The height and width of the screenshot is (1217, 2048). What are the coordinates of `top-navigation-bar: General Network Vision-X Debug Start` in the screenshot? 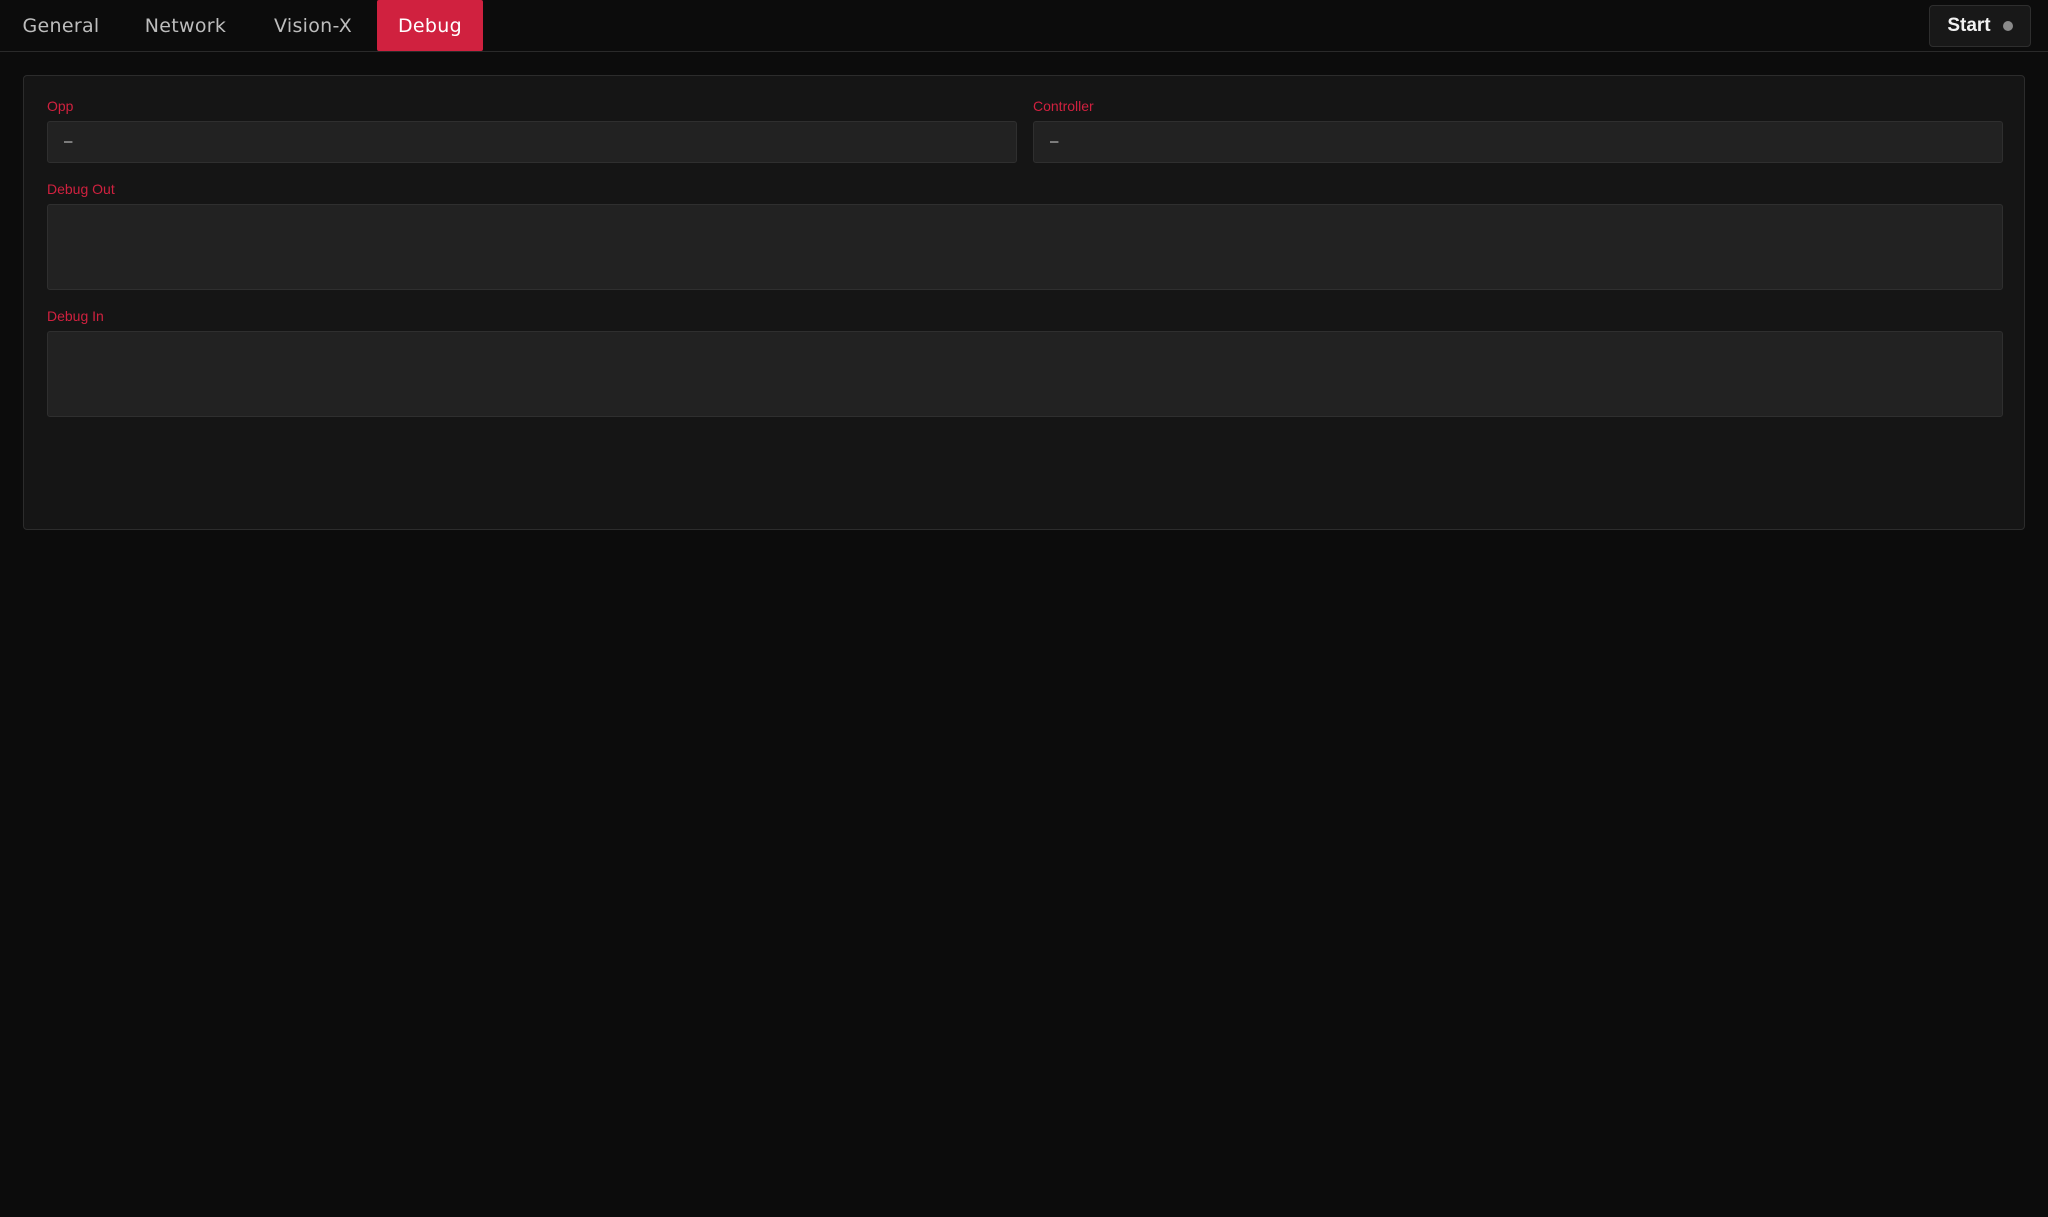 It's located at (1024, 26).